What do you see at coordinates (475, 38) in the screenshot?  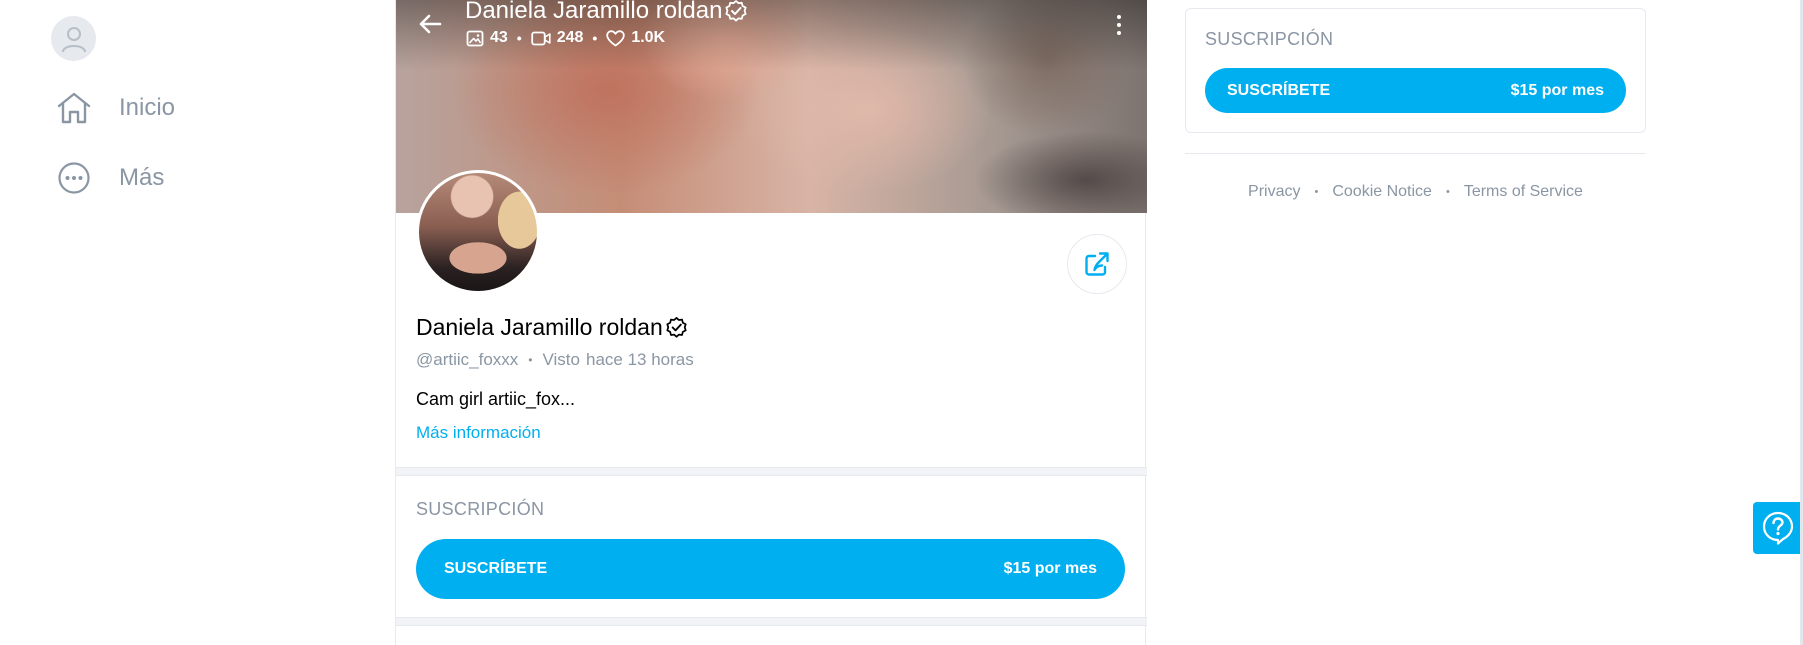 I see `image-icon` at bounding box center [475, 38].